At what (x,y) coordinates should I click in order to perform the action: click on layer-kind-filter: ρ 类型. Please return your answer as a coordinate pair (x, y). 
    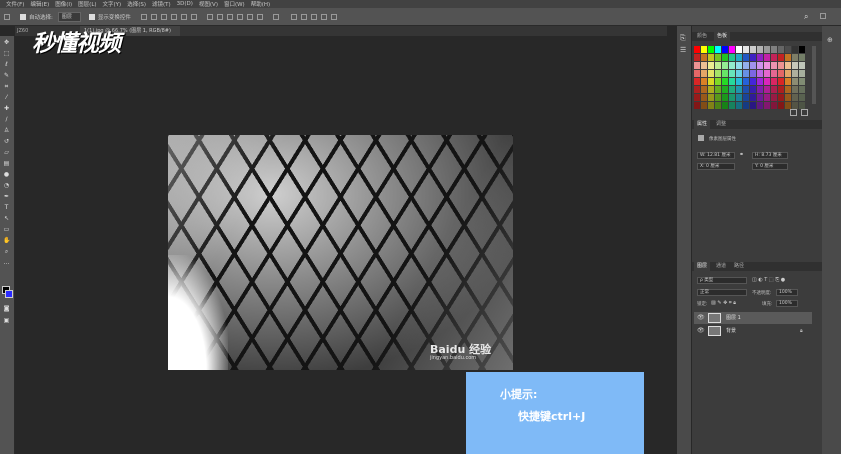
    Looking at the image, I should click on (722, 280).